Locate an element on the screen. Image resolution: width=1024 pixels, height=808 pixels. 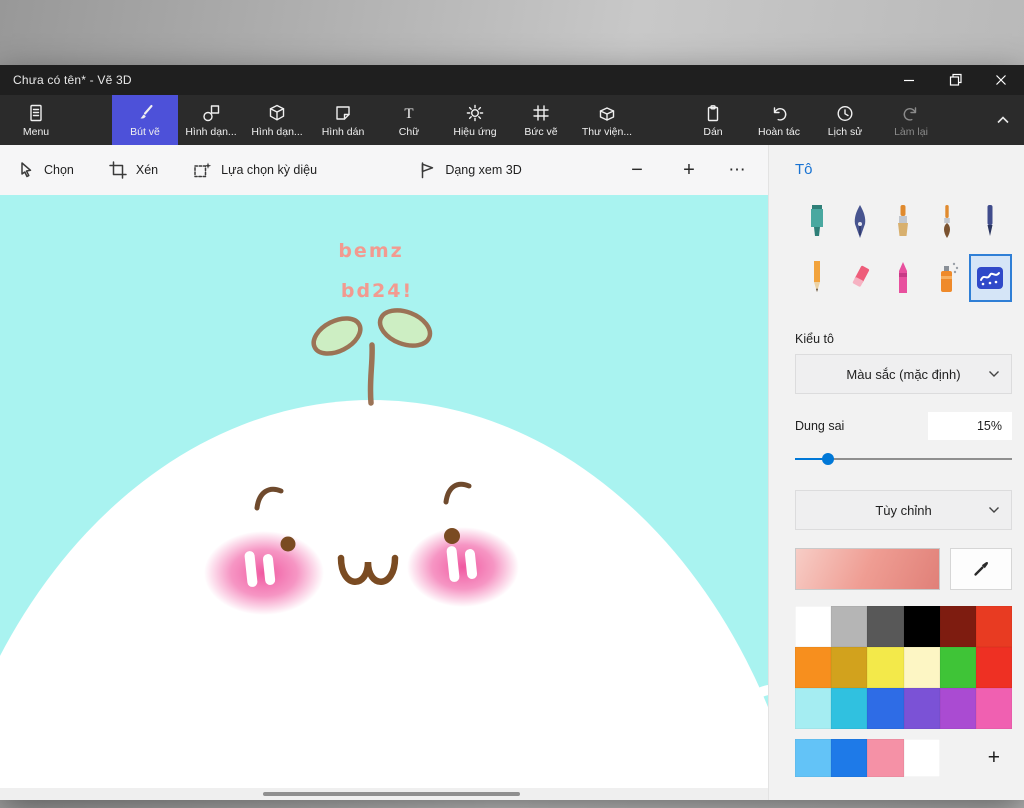
close-button is located at coordinates (1001, 80).